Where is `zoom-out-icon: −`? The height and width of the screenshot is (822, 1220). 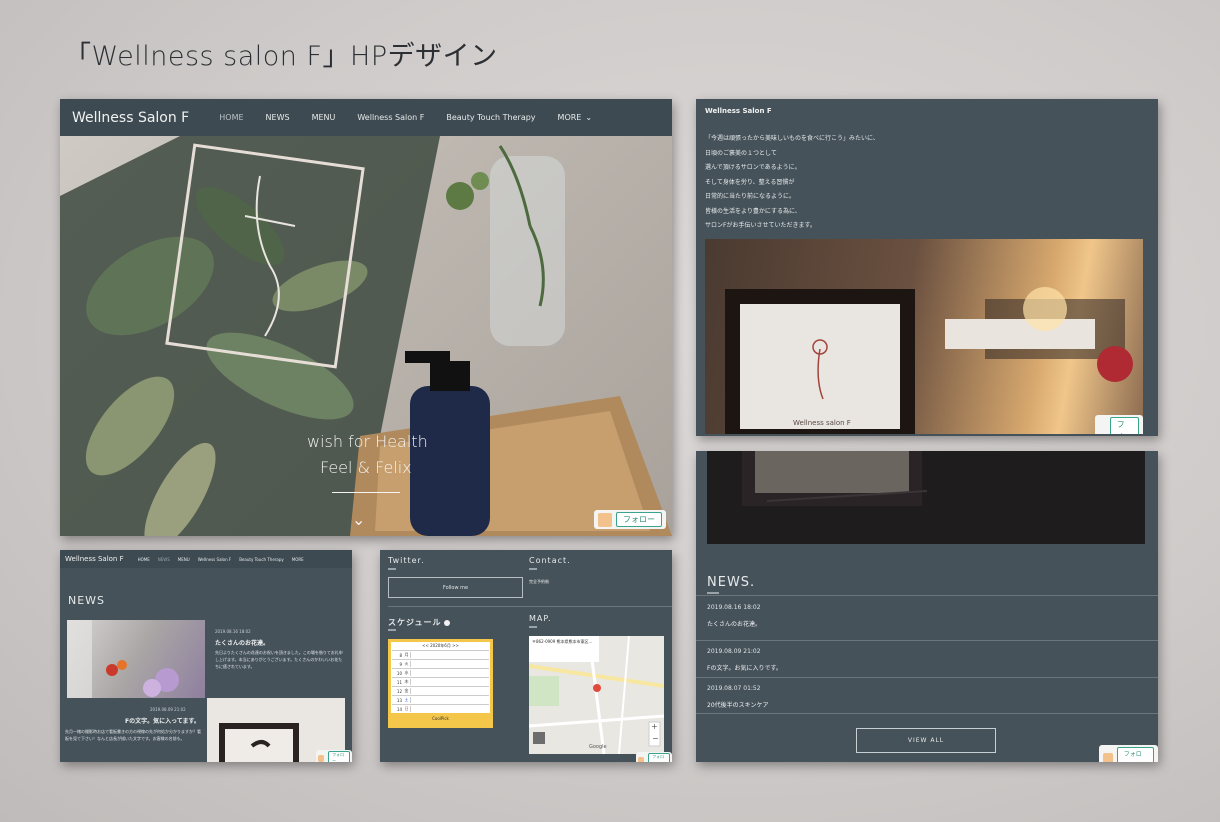
zoom-out-icon: − is located at coordinates (655, 738).